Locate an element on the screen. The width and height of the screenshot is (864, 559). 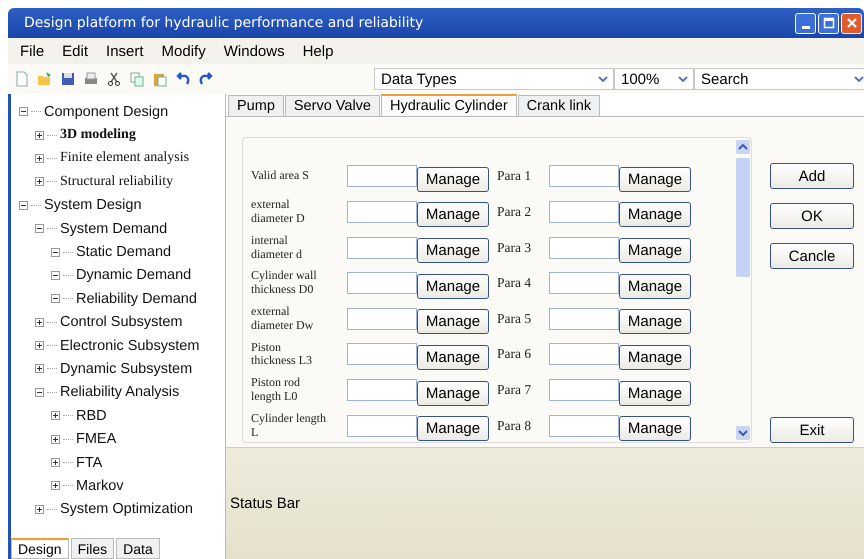
tree-item: Dynamic Demand is located at coordinates (134, 275).